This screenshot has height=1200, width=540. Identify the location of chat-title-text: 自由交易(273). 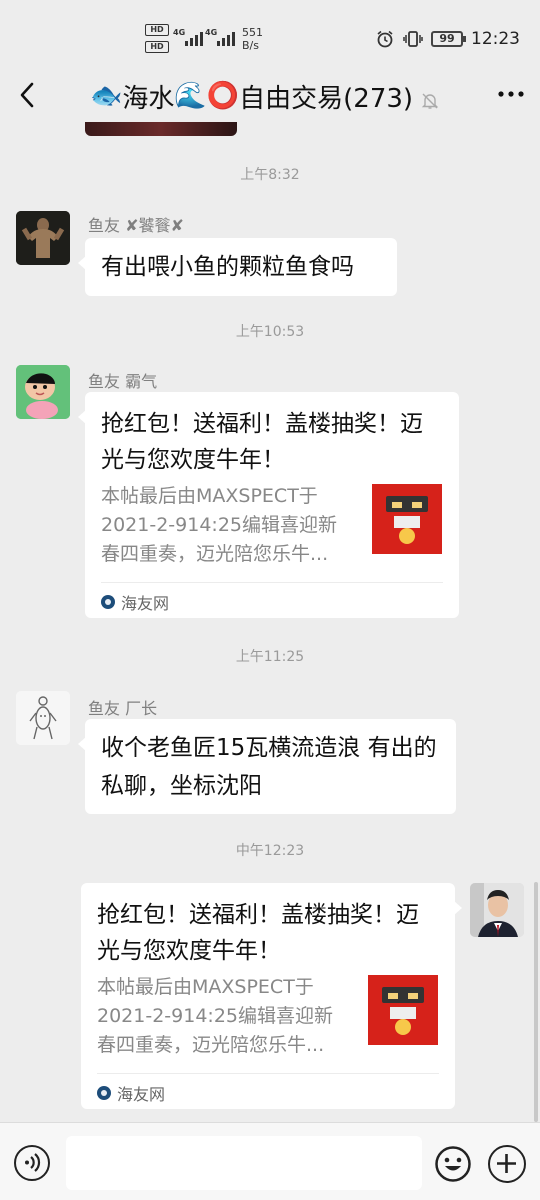
(326, 98).